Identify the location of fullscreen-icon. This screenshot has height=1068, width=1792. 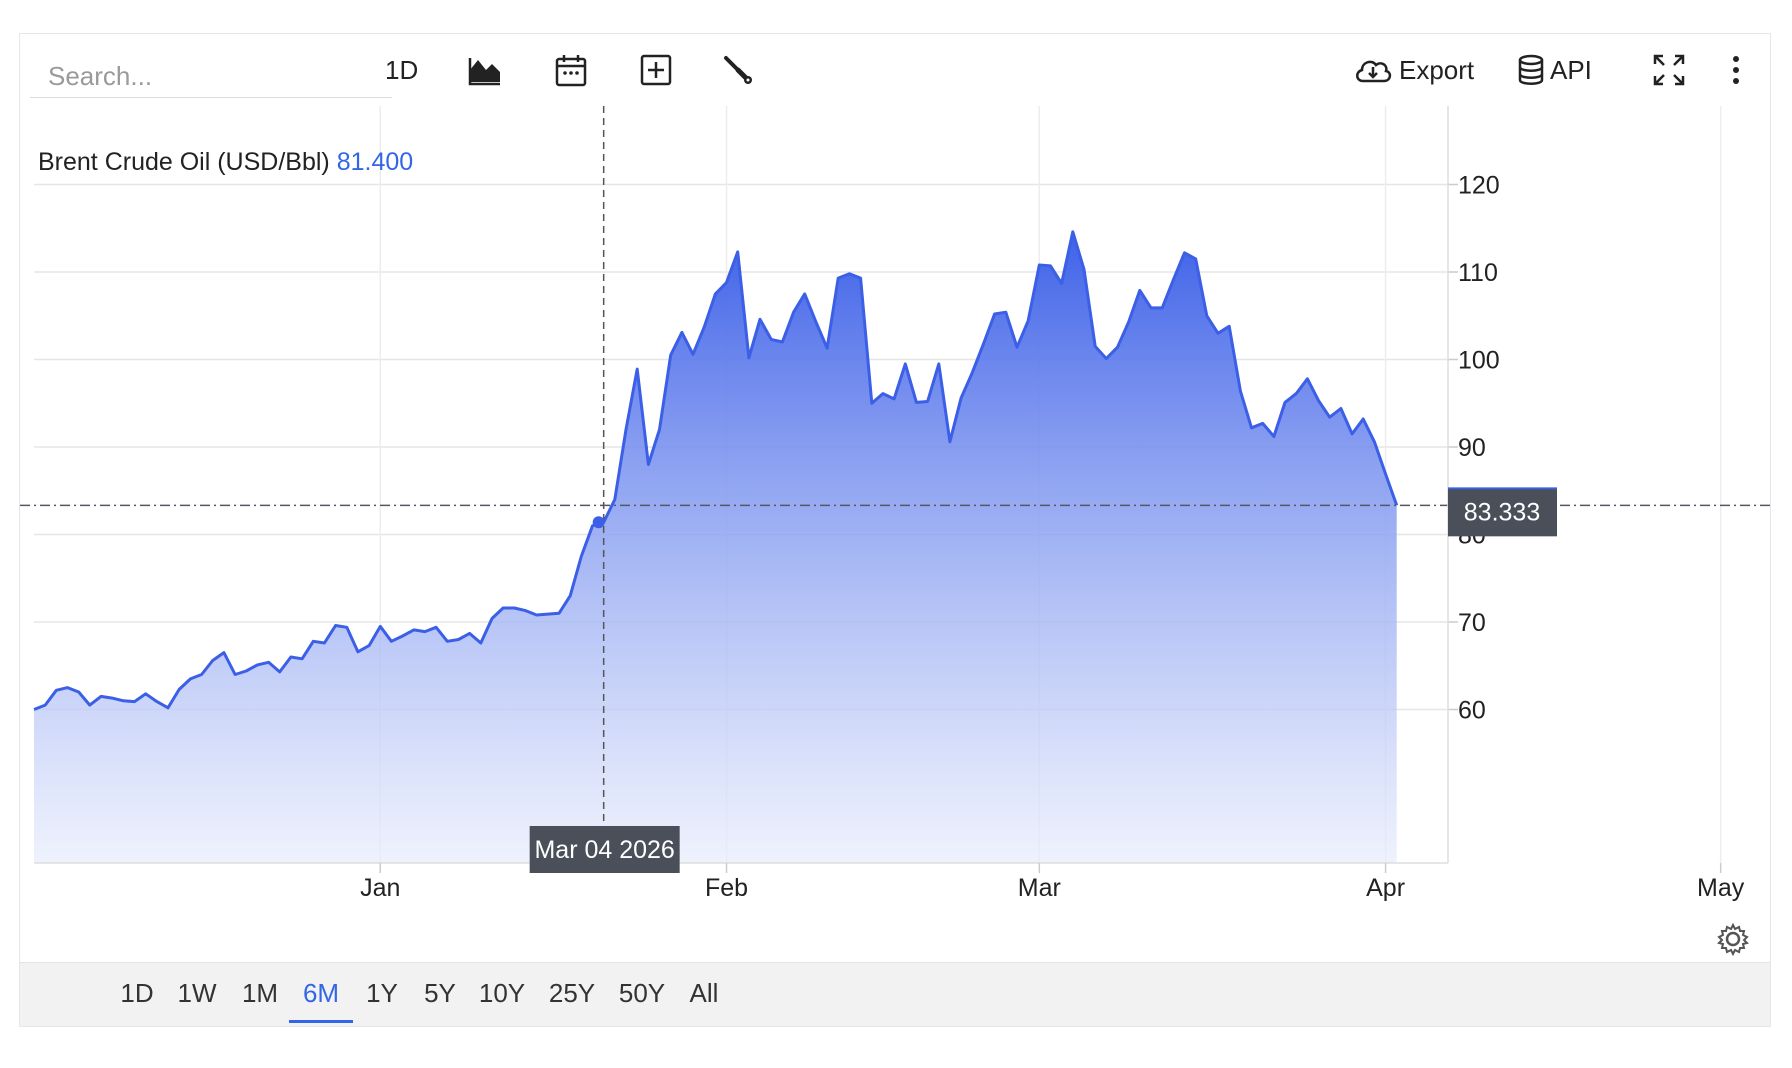
(1669, 70).